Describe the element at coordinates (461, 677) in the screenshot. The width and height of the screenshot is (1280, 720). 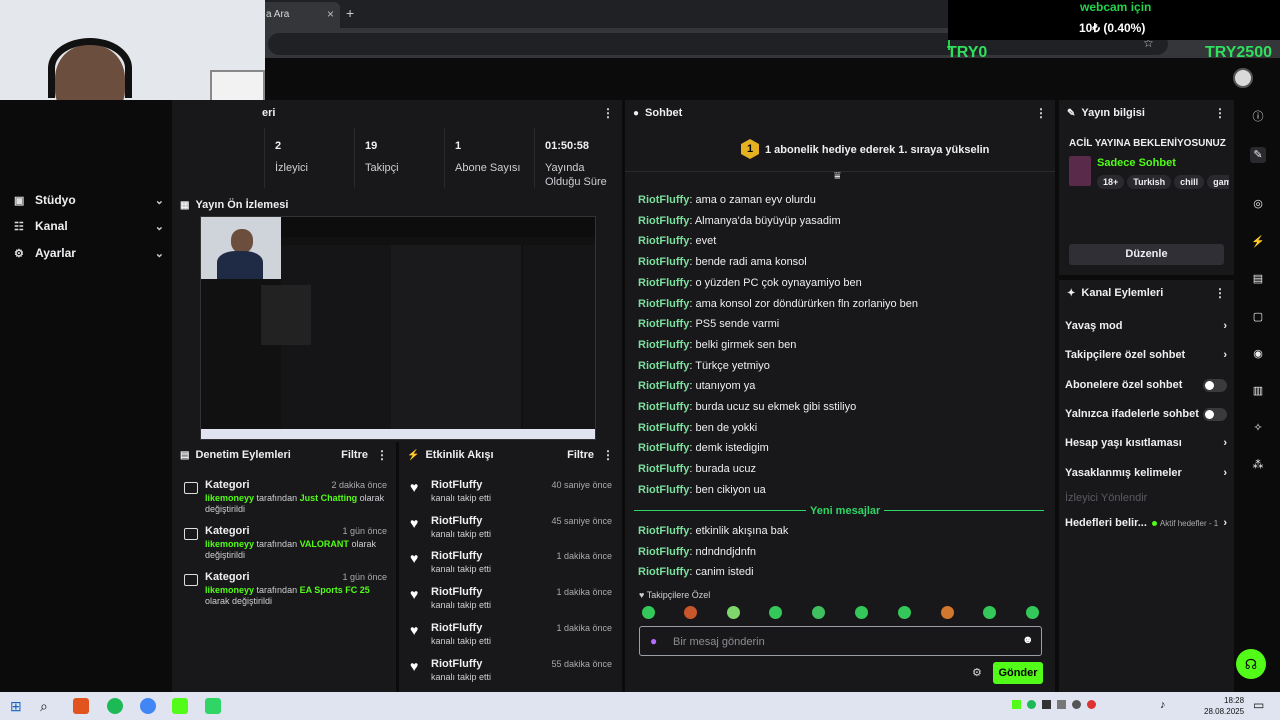
I see `activity-action: kanalı takip etti` at that location.